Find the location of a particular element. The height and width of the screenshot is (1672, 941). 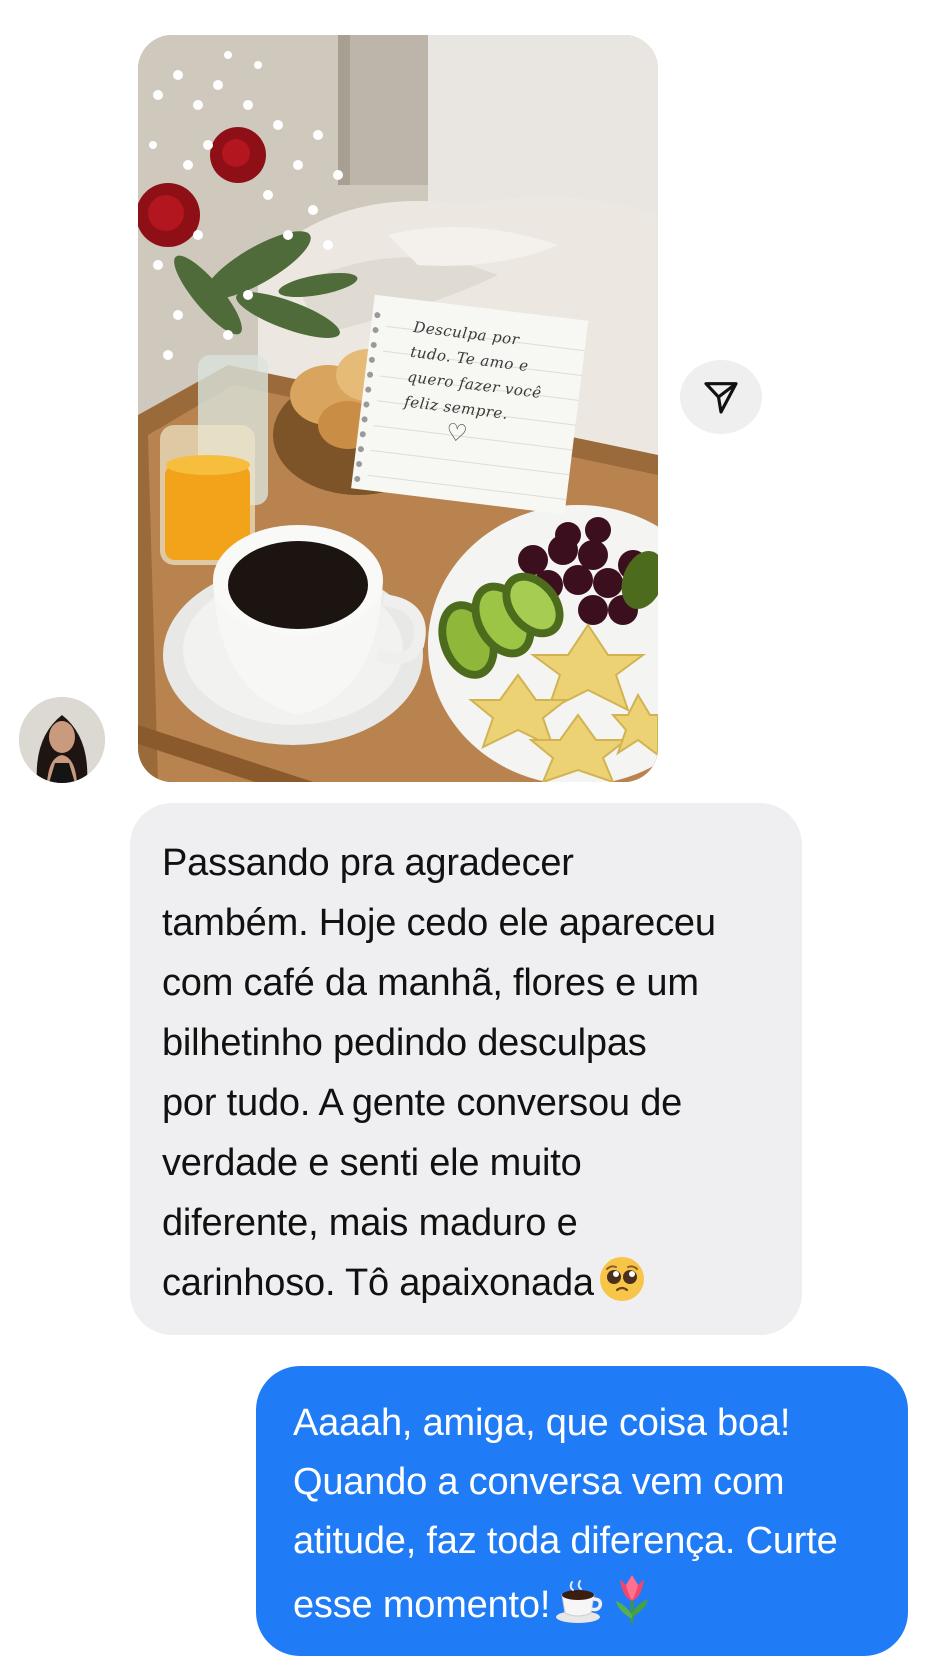

coffee-emoji is located at coordinates (580, 1611).